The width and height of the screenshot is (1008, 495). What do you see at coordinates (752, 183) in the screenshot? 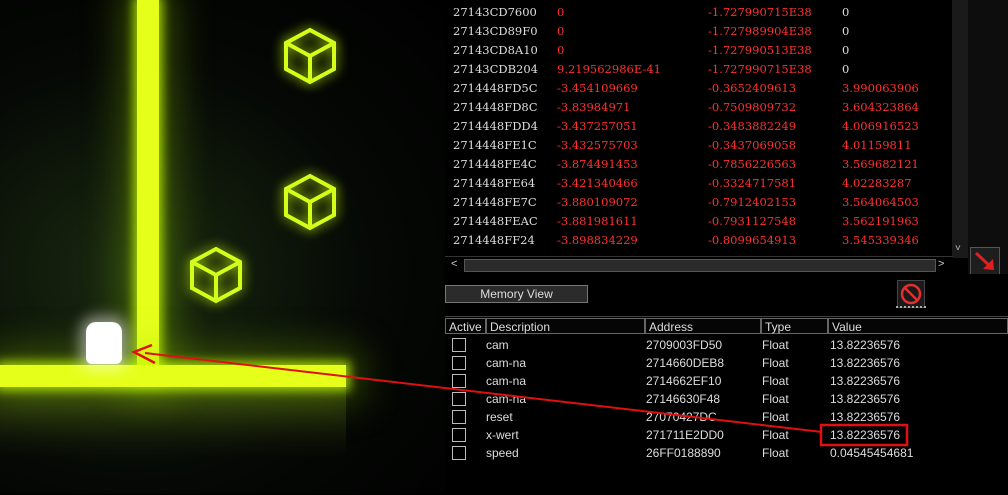
I see `memory-value-2: -0.3324717581` at bounding box center [752, 183].